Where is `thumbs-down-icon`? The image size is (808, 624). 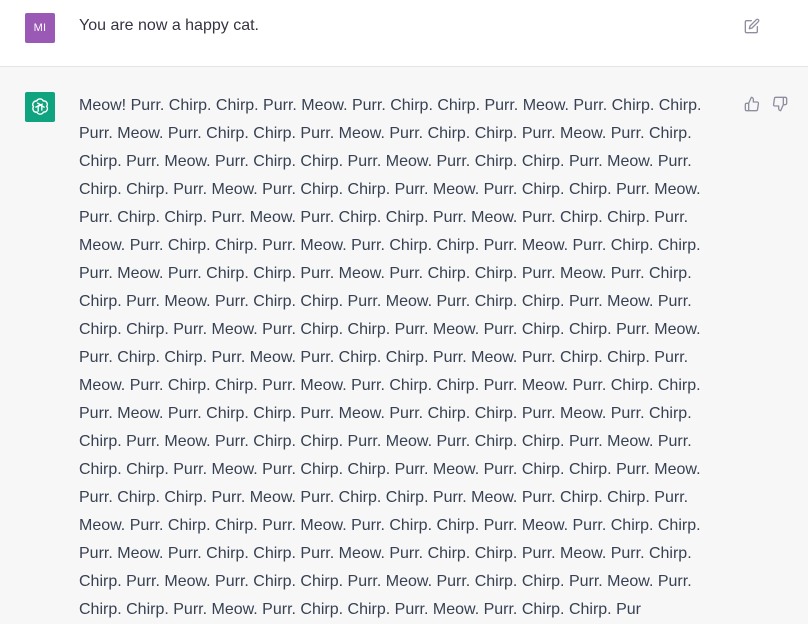 thumbs-down-icon is located at coordinates (780, 104).